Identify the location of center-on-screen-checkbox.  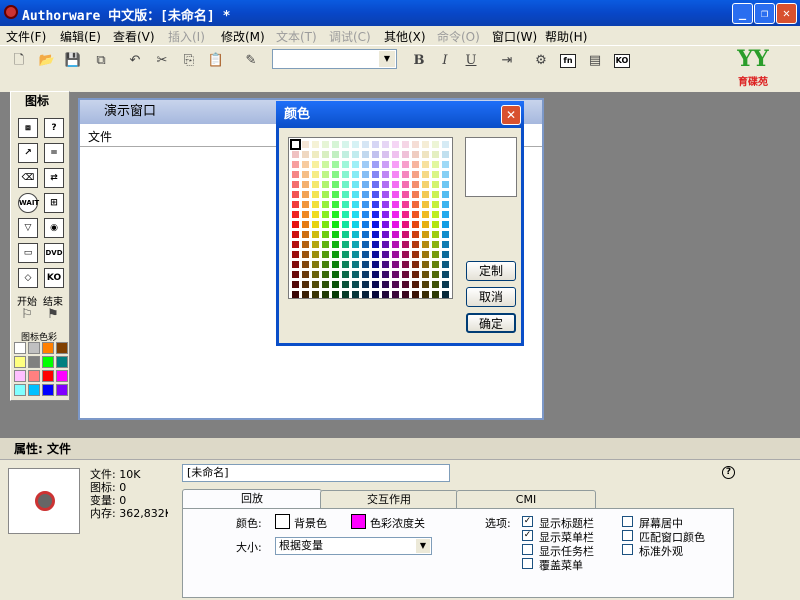
(627, 521).